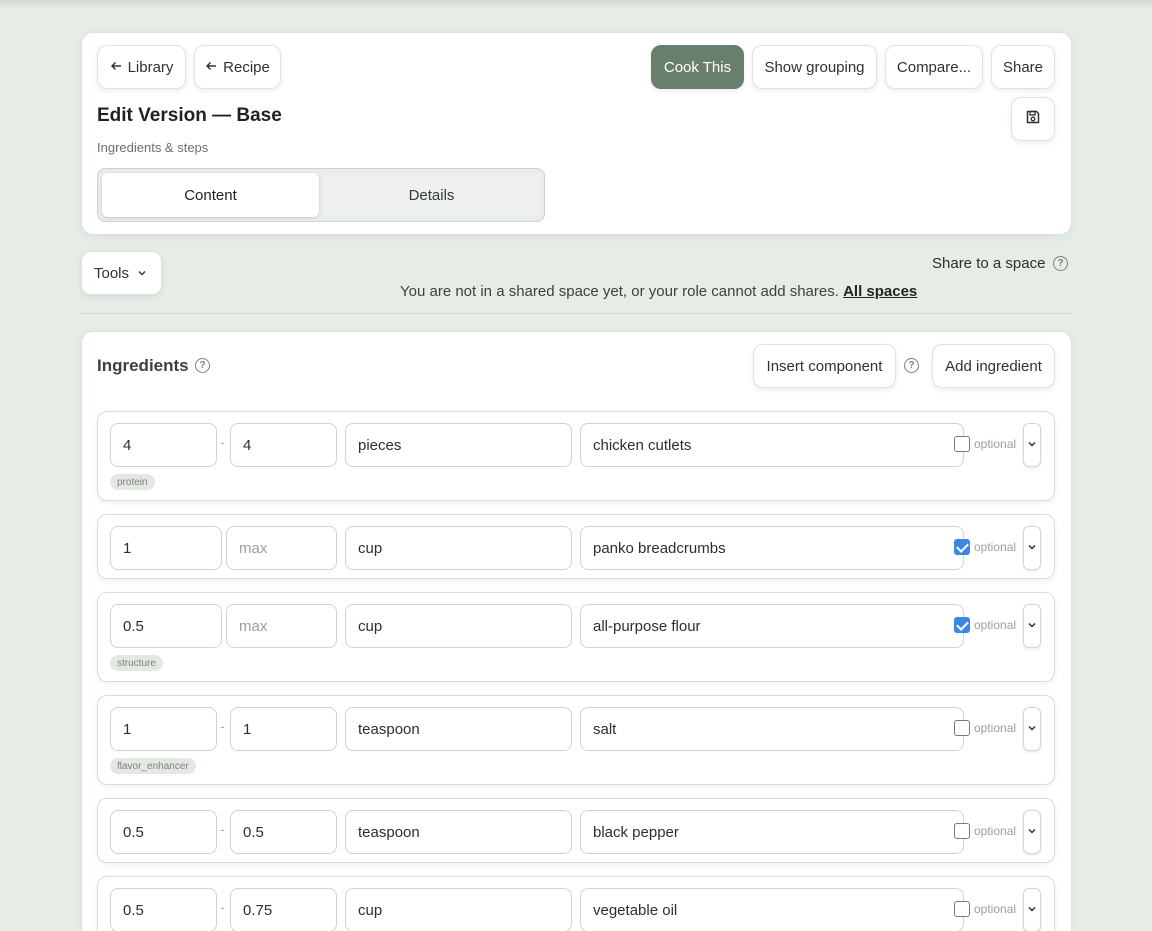  I want to click on tools-label: Tools, so click(112, 273).